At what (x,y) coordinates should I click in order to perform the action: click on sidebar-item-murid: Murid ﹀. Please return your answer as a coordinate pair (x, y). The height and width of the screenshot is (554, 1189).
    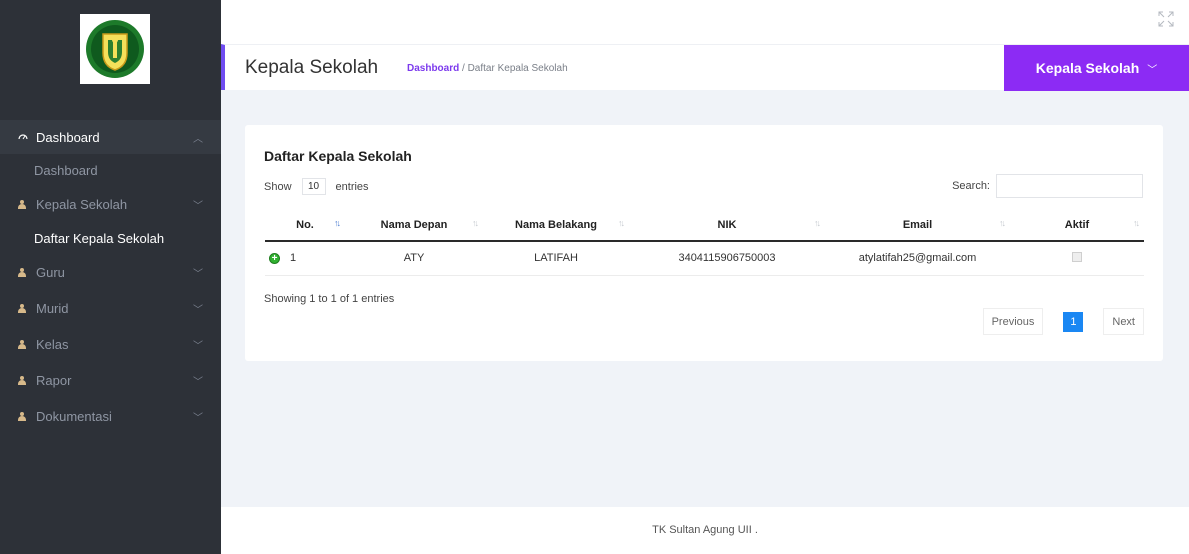
    Looking at the image, I should click on (110, 308).